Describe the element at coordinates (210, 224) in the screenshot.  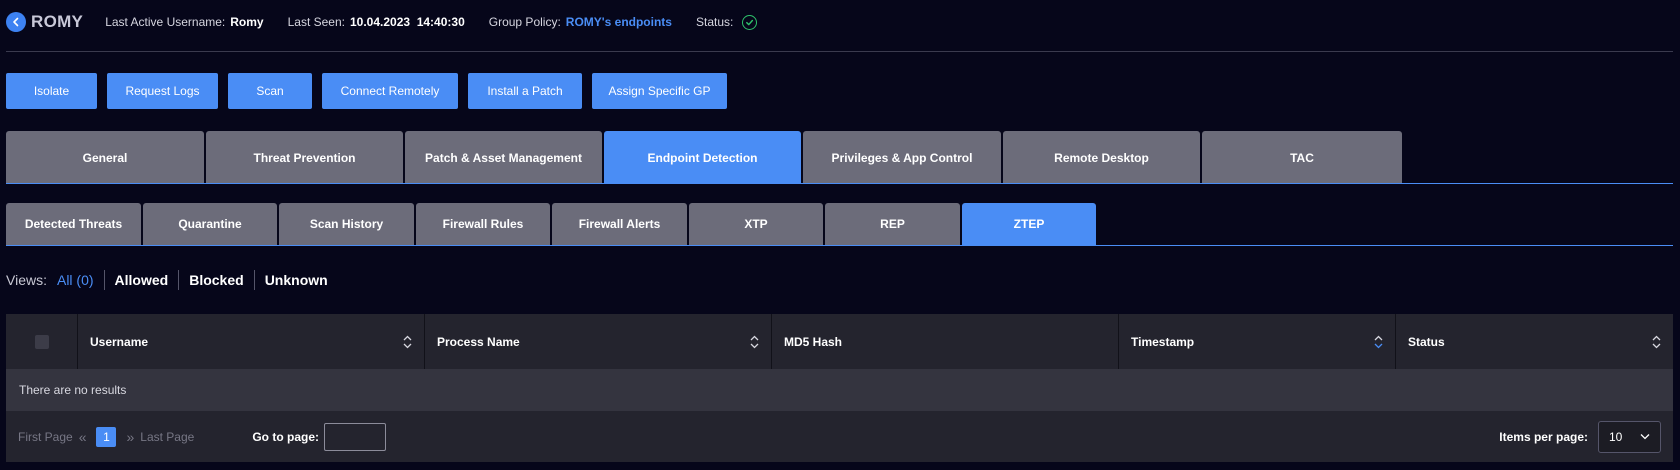
I see `subtab-quarantine: Quarantine` at that location.